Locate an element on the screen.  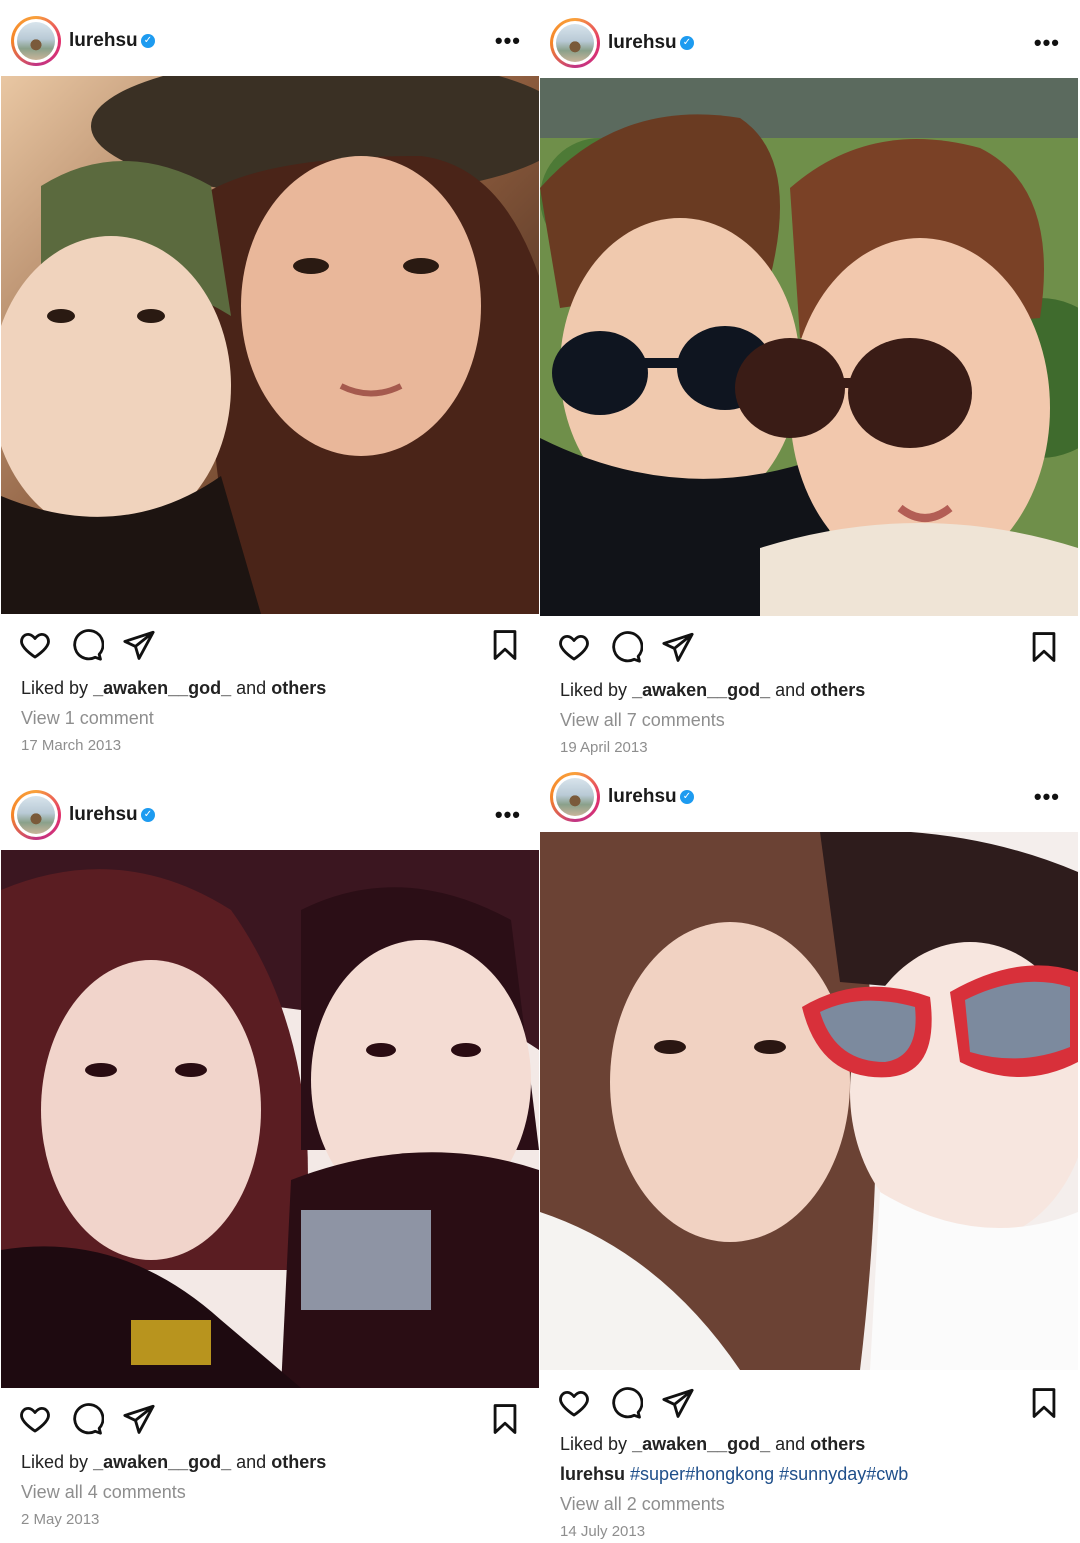
post-date: 19 April 2013 is located at coordinates (604, 747).